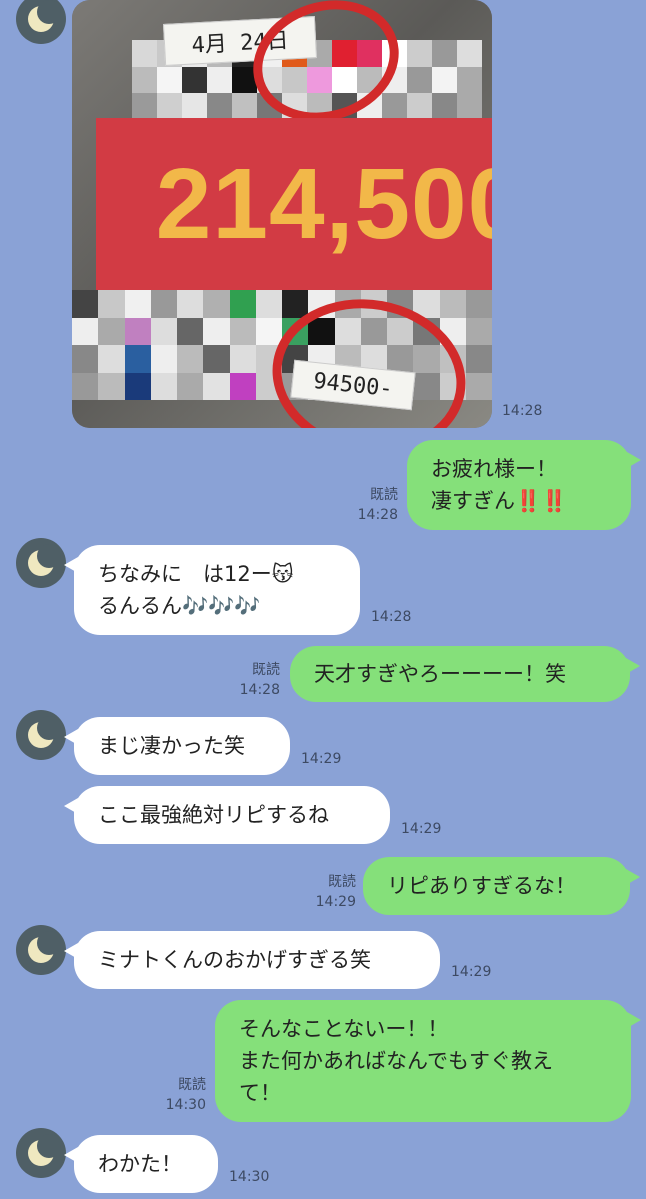 This screenshot has width=646, height=1199. What do you see at coordinates (335, 892) in the screenshot?
I see `read-receipt: 既読 14:29` at bounding box center [335, 892].